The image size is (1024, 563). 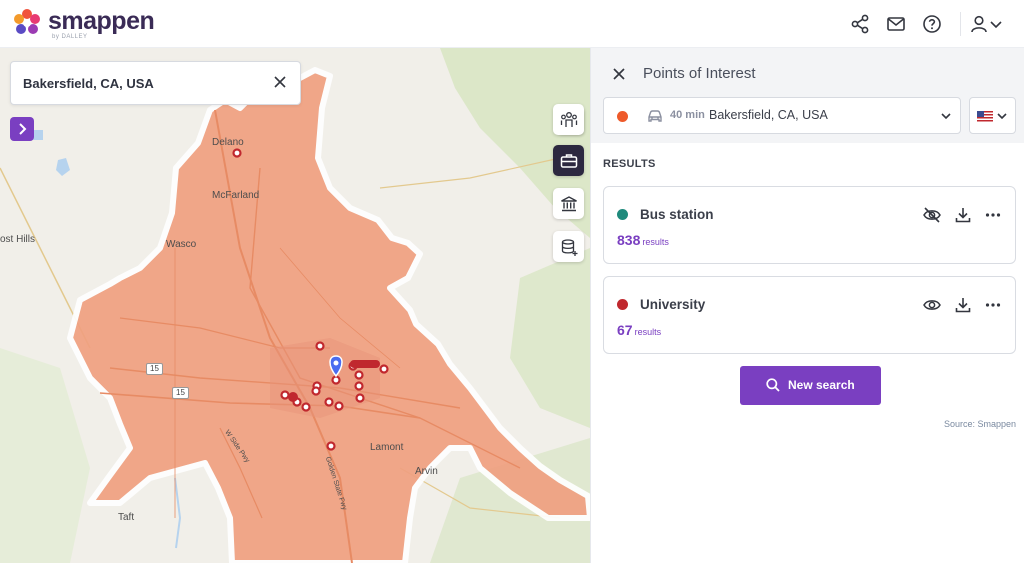 What do you see at coordinates (426, 471) in the screenshot?
I see `place-label: Arvin` at bounding box center [426, 471].